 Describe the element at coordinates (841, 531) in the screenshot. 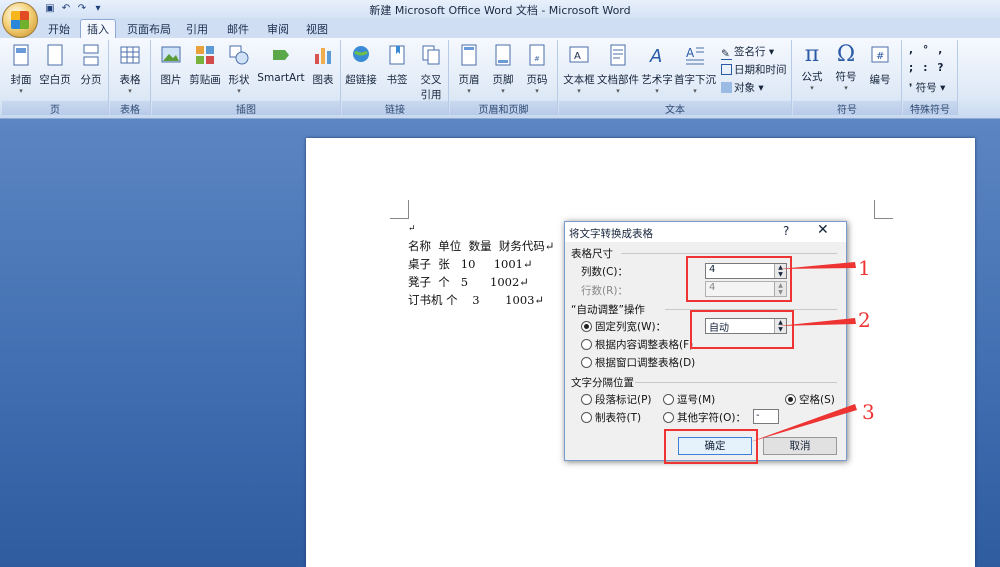

I see `baidu-watermark-url: jingyan.baidu.com` at that location.